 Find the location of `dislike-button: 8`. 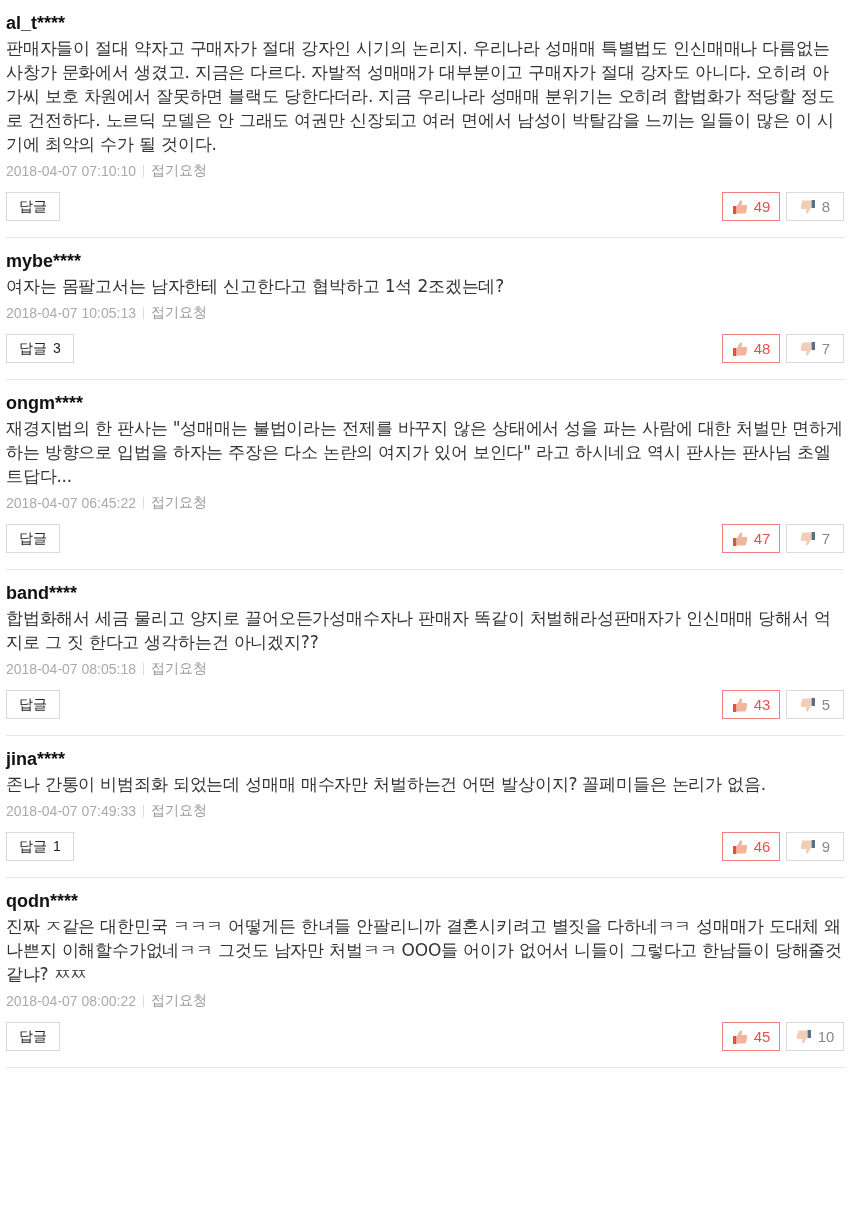

dislike-button: 8 is located at coordinates (815, 206).